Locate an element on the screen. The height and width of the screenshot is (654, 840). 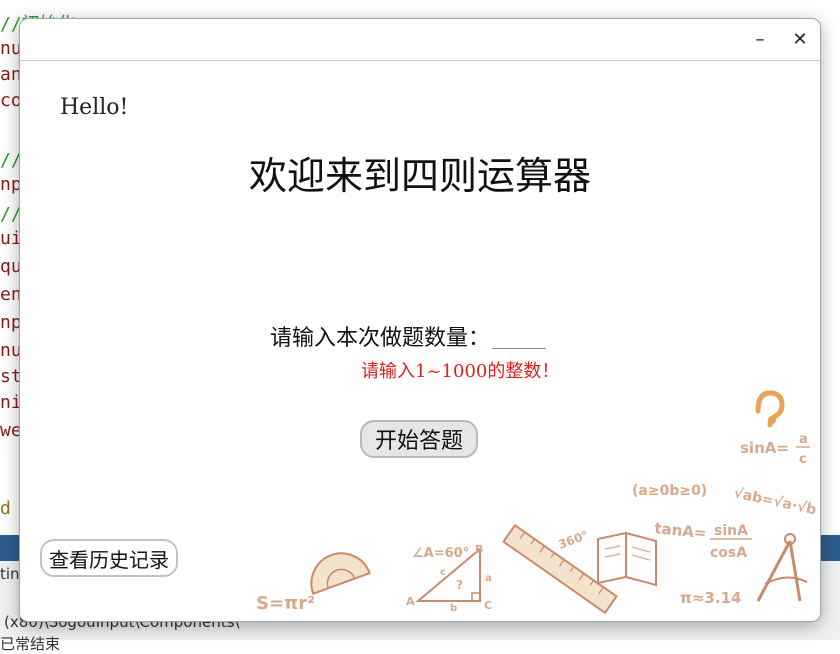
tan-fraction-top: sinA is located at coordinates (731, 531).